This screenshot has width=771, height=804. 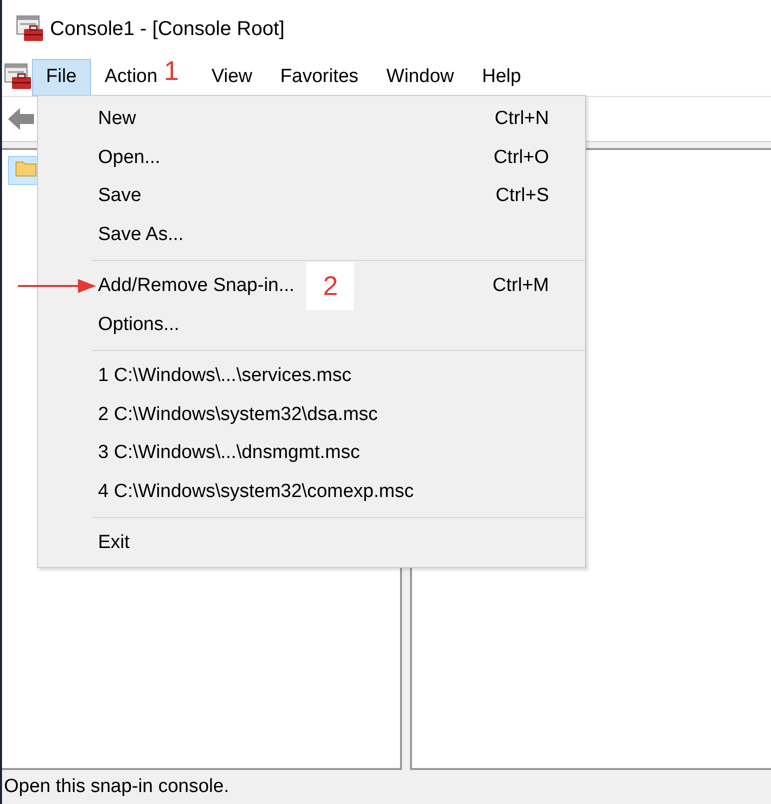 I want to click on menu-item: Exit, so click(x=311, y=543).